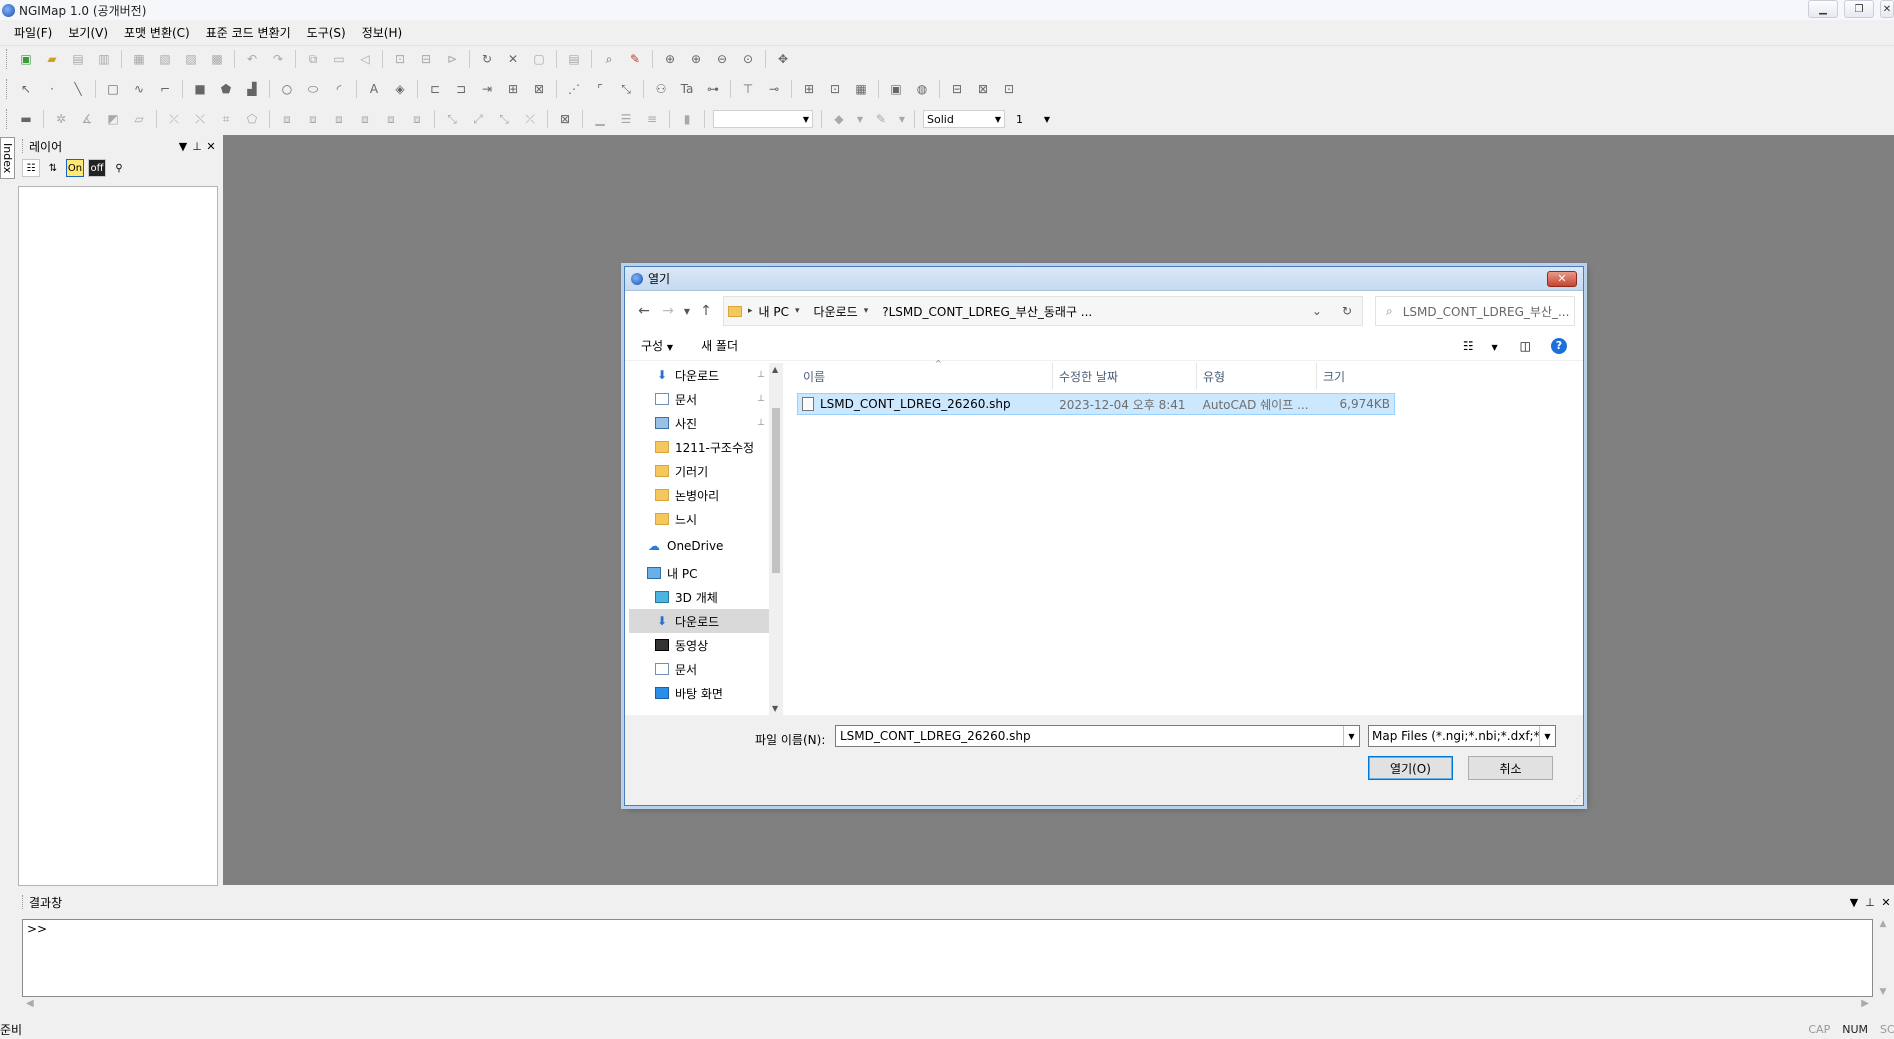  Describe the element at coordinates (200, 89) in the screenshot. I see `filled-rect-icon: ■` at that location.